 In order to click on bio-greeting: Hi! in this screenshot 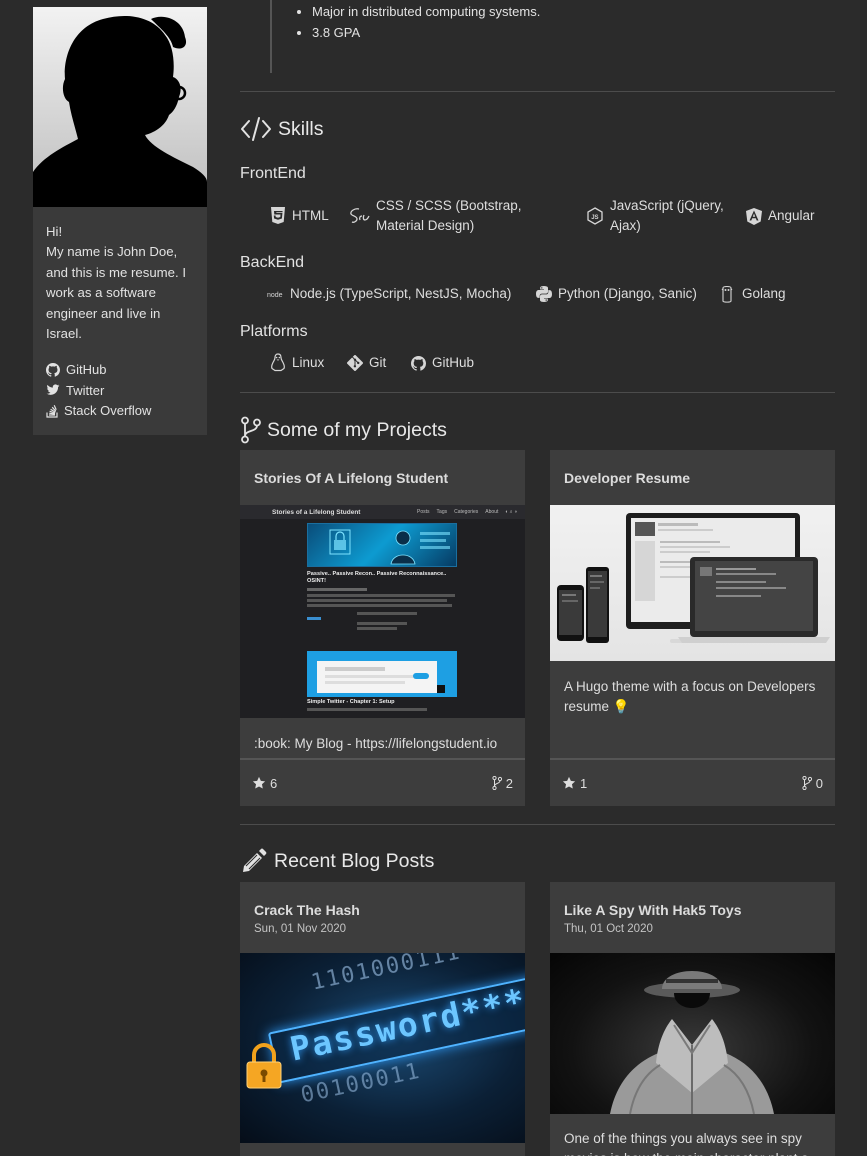, I will do `click(54, 231)`.